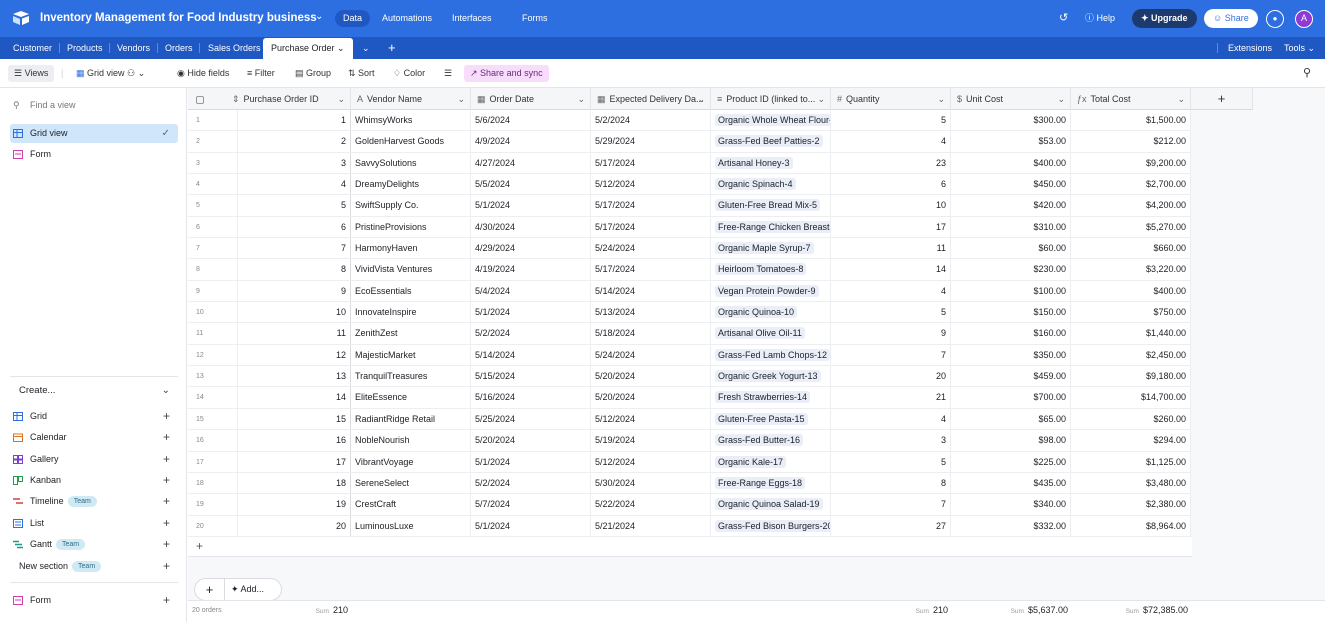 This screenshot has width=1325, height=623. I want to click on linked-record-chip: Artisanal Olive Oil-11, so click(760, 333).